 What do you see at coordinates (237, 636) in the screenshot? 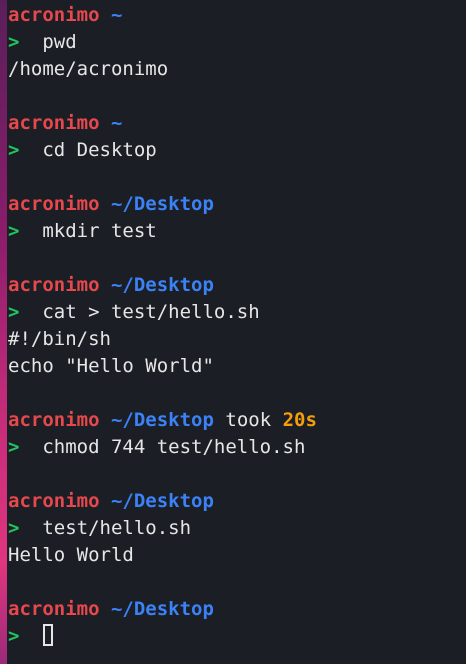
I see `active-command-line: >` at bounding box center [237, 636].